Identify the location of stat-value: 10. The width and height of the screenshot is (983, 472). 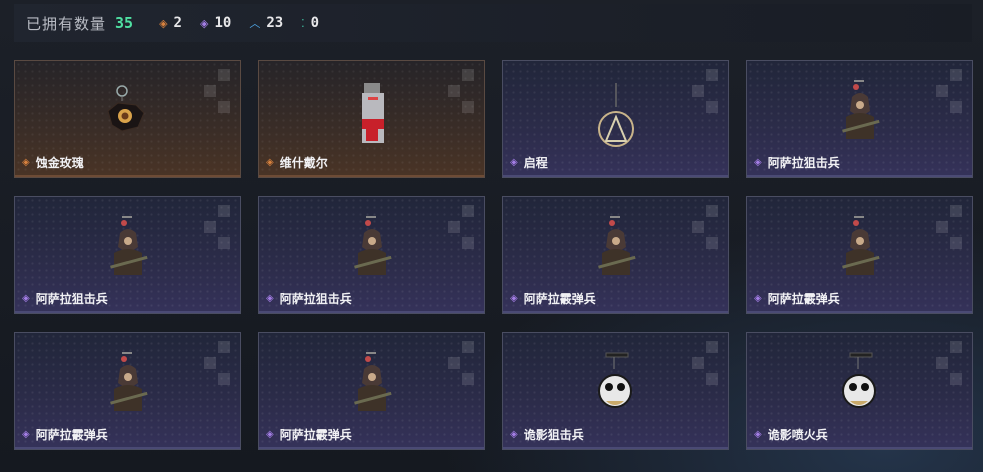
(223, 23).